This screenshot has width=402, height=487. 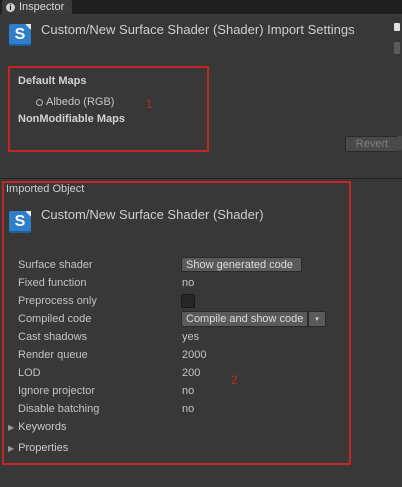 What do you see at coordinates (234, 380) in the screenshot?
I see `annotation-number-2: 2` at bounding box center [234, 380].